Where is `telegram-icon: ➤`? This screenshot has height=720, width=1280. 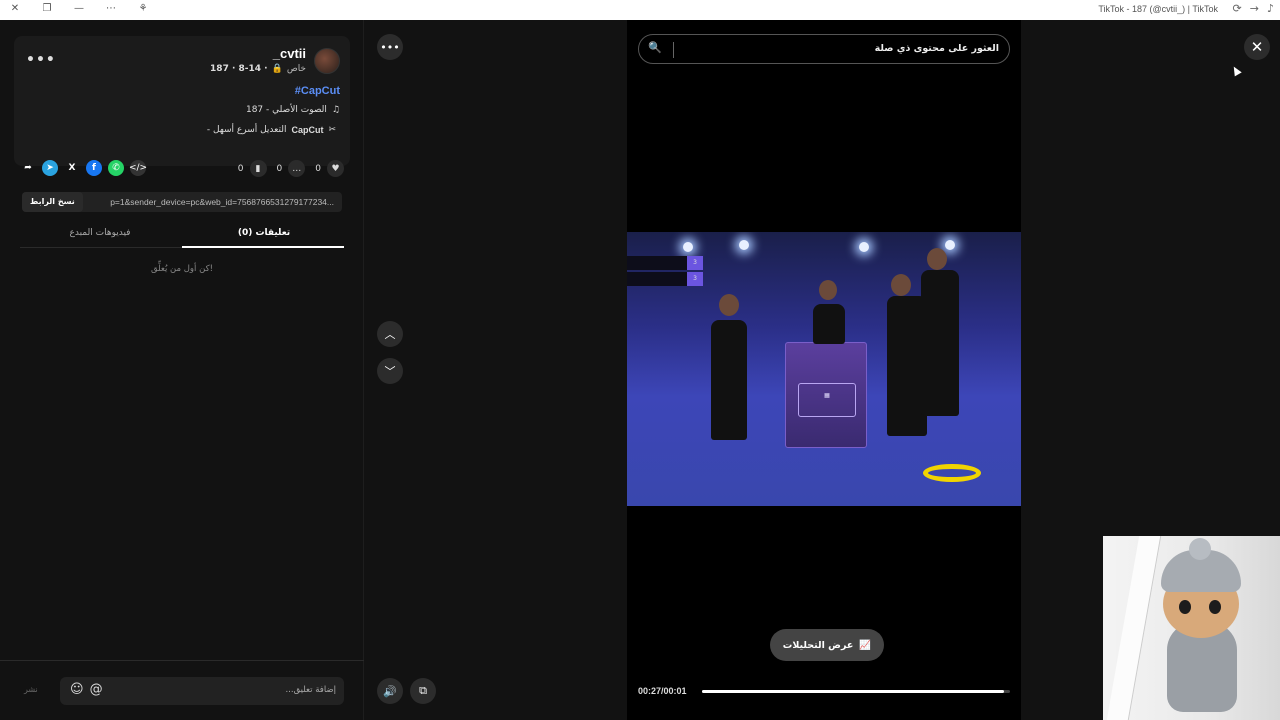 telegram-icon: ➤ is located at coordinates (50, 168).